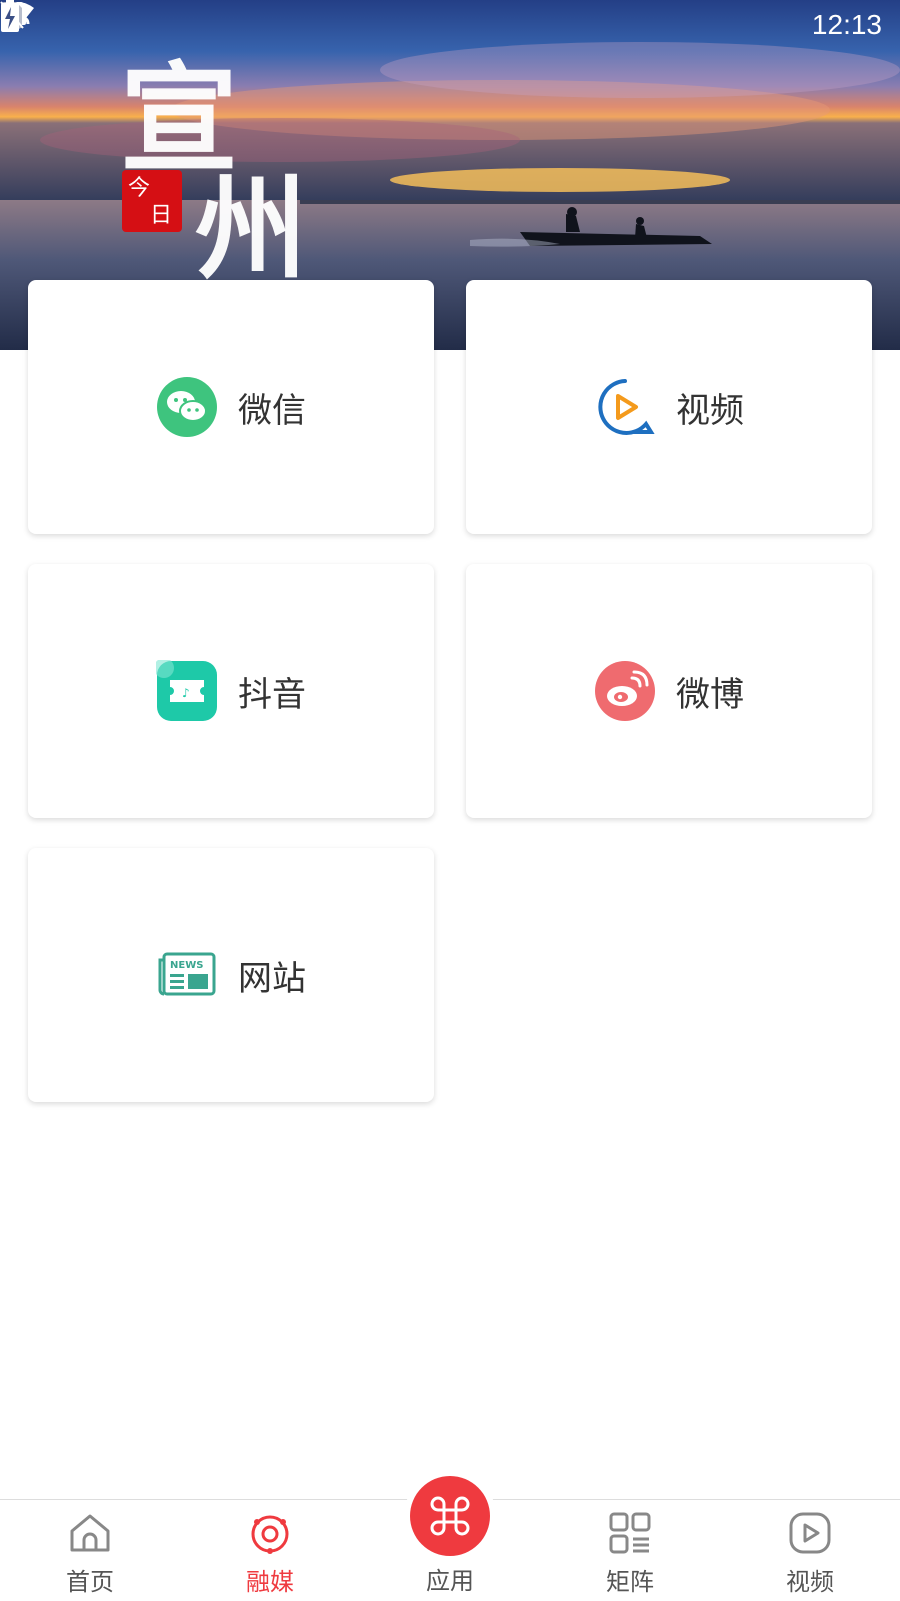 The height and width of the screenshot is (1601, 900). I want to click on home-icon, so click(90, 1533).